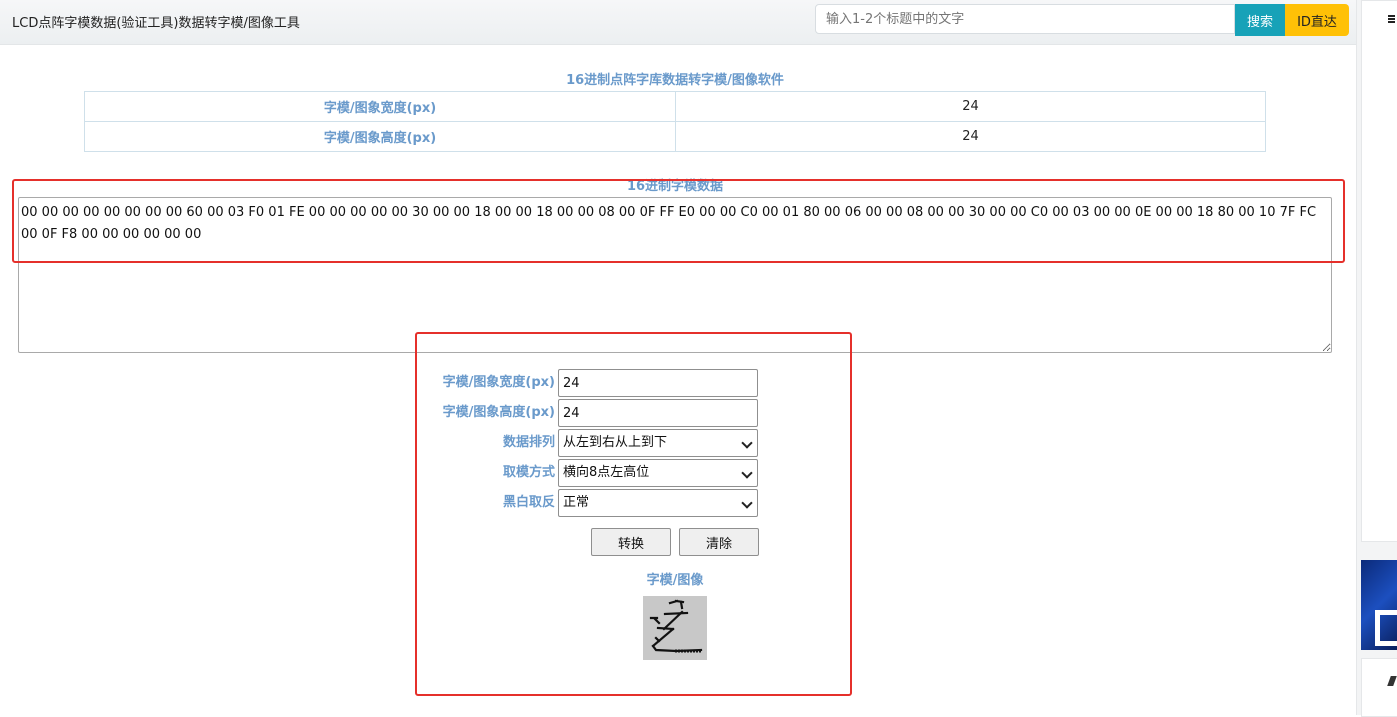 The height and width of the screenshot is (717, 1397). What do you see at coordinates (675, 186) in the screenshot?
I see `hex-data-label: 16进制字模数据` at bounding box center [675, 186].